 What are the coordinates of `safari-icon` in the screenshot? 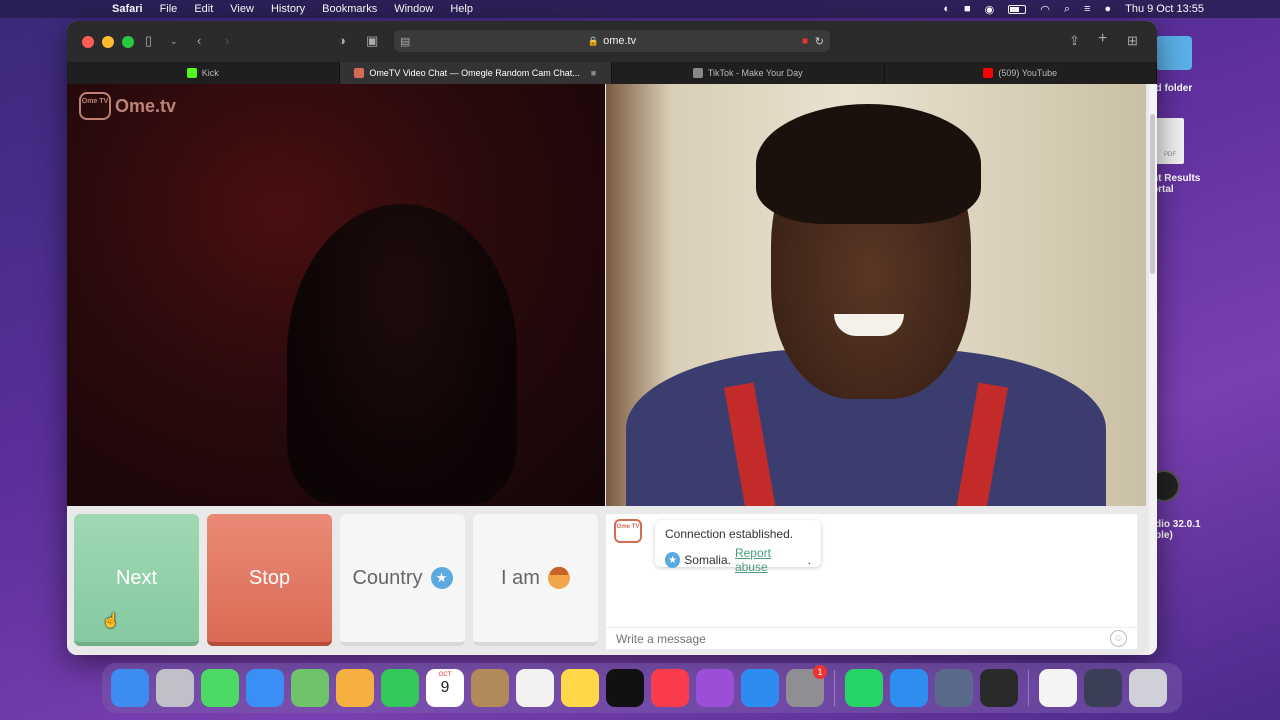 It's located at (909, 688).